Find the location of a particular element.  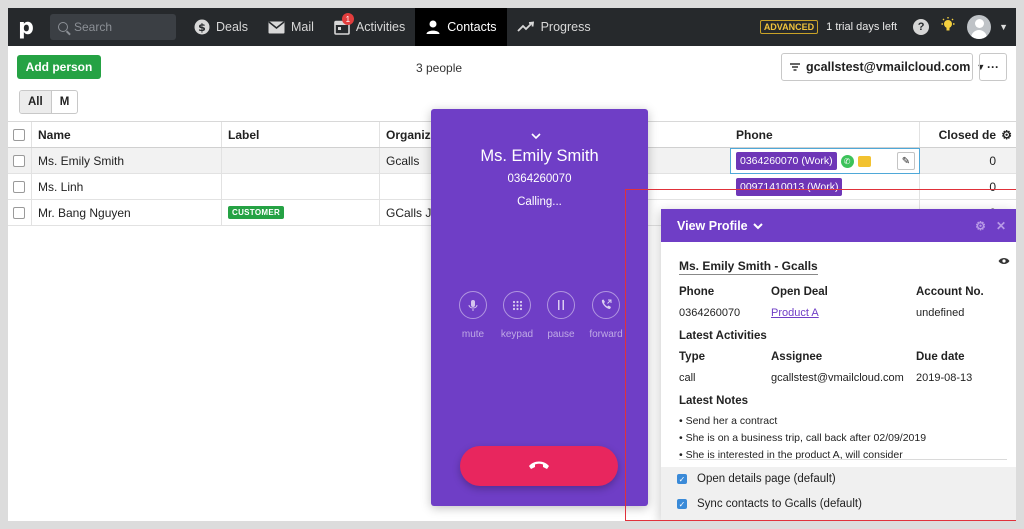

whatsapp-icon: ✆ is located at coordinates (847, 161).